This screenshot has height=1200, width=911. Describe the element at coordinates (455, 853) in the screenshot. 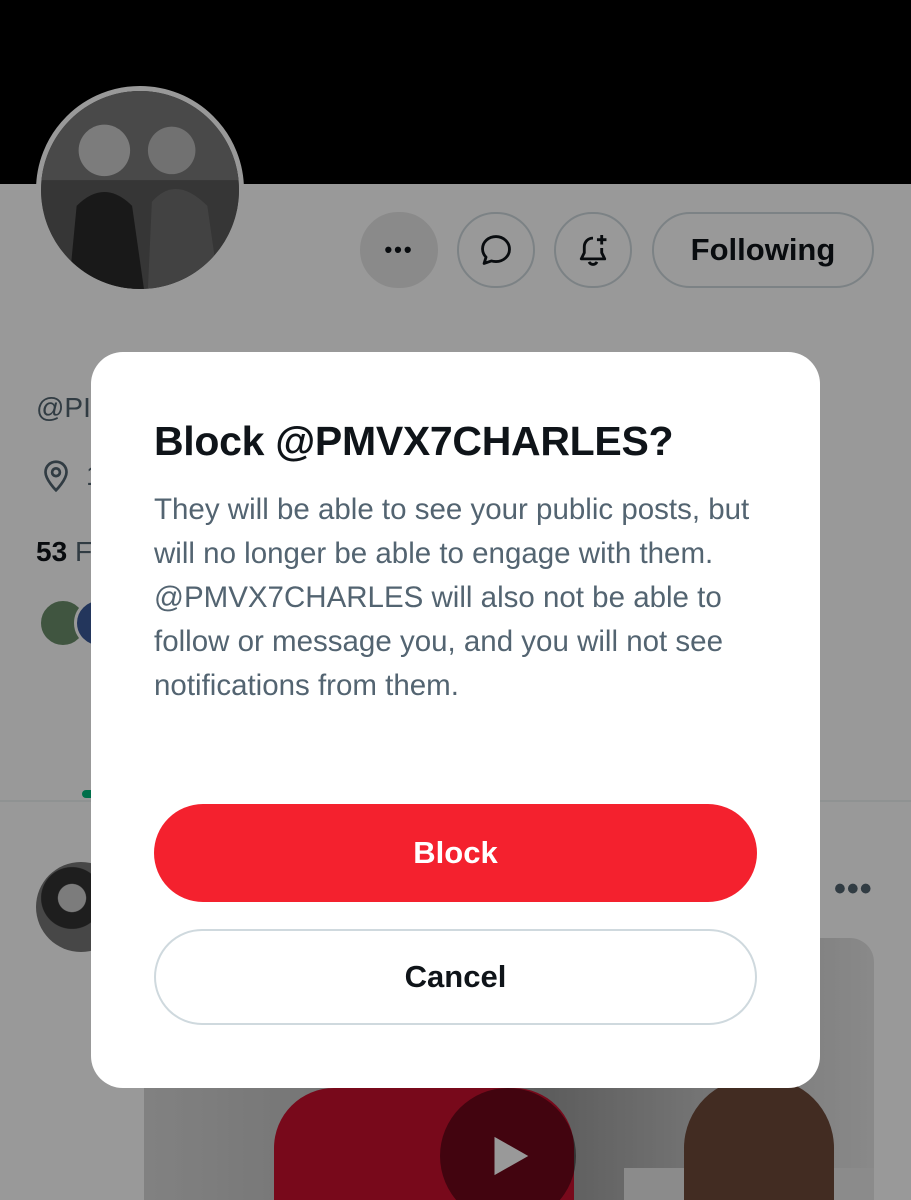

I see `block-button: Block` at that location.